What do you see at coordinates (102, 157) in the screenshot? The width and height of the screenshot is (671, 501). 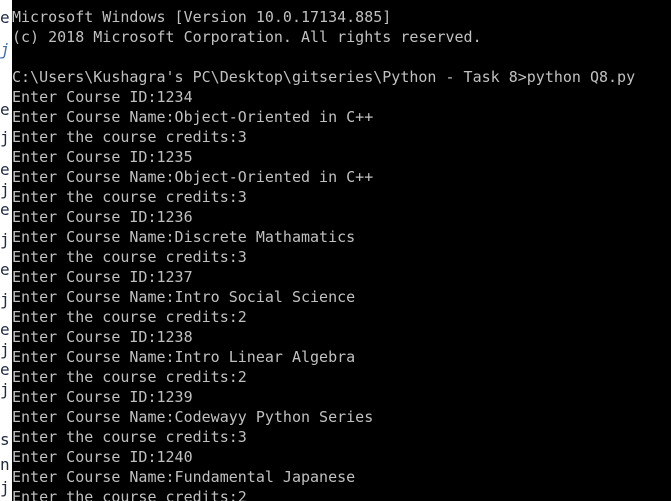 I see `console-line: Enter Course ID:1235` at bounding box center [102, 157].